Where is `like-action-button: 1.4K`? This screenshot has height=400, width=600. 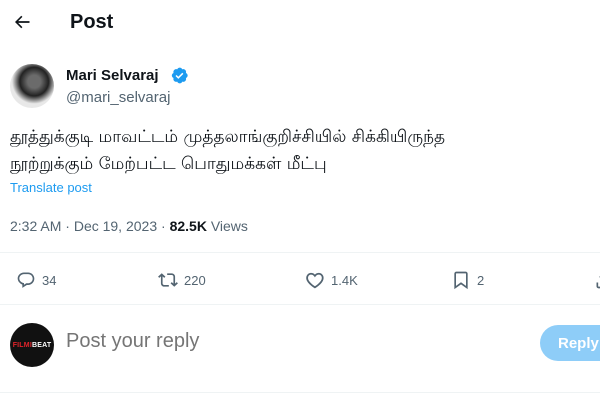 like-action-button: 1.4K is located at coordinates (331, 280).